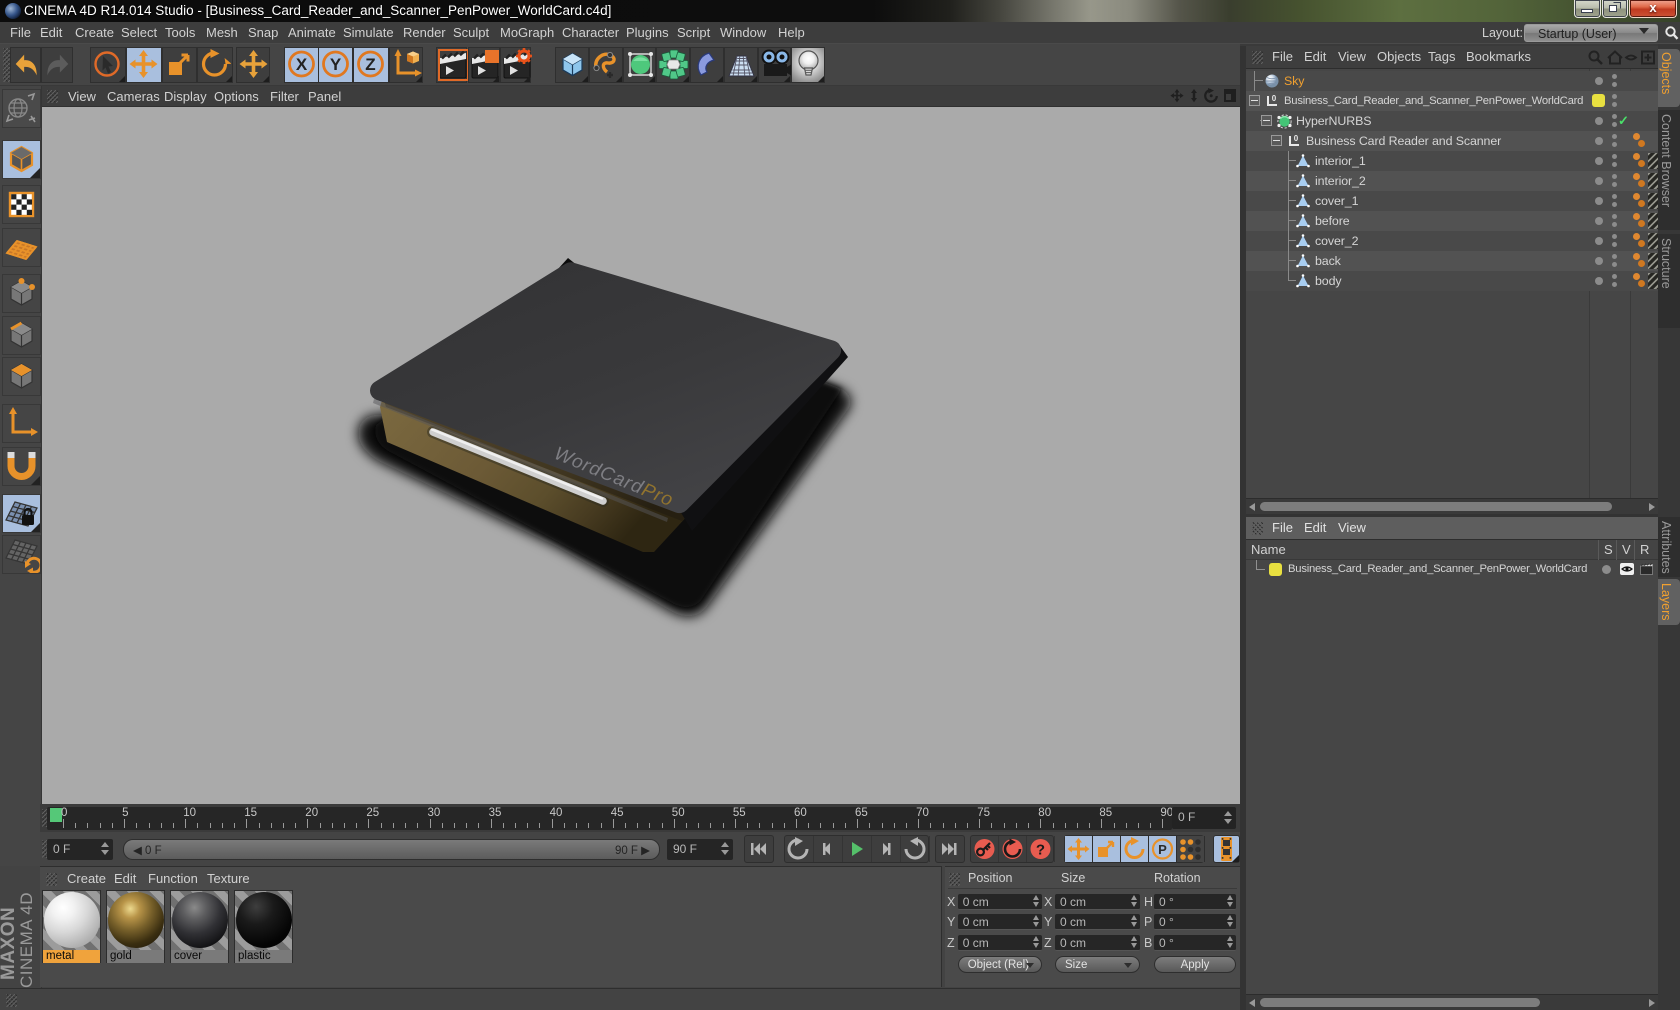 The width and height of the screenshot is (1680, 1010). I want to click on svg-text: P, so click(1162, 849).